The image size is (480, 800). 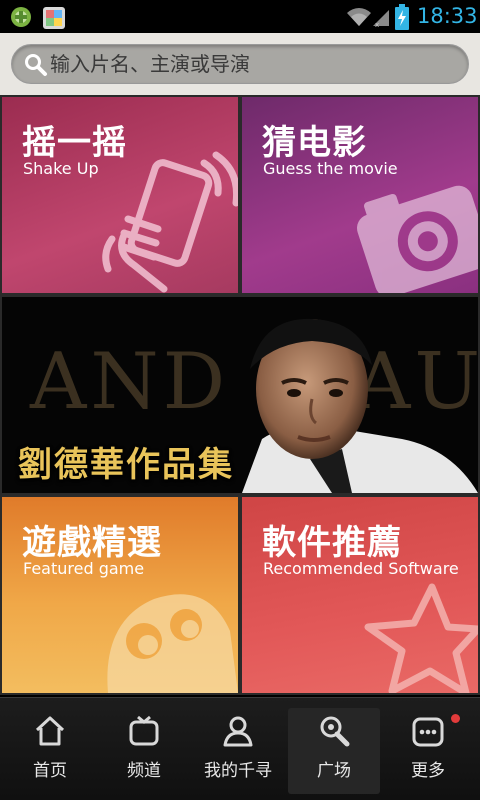 I want to click on nav-item-plaza: 广场, so click(x=334, y=751).